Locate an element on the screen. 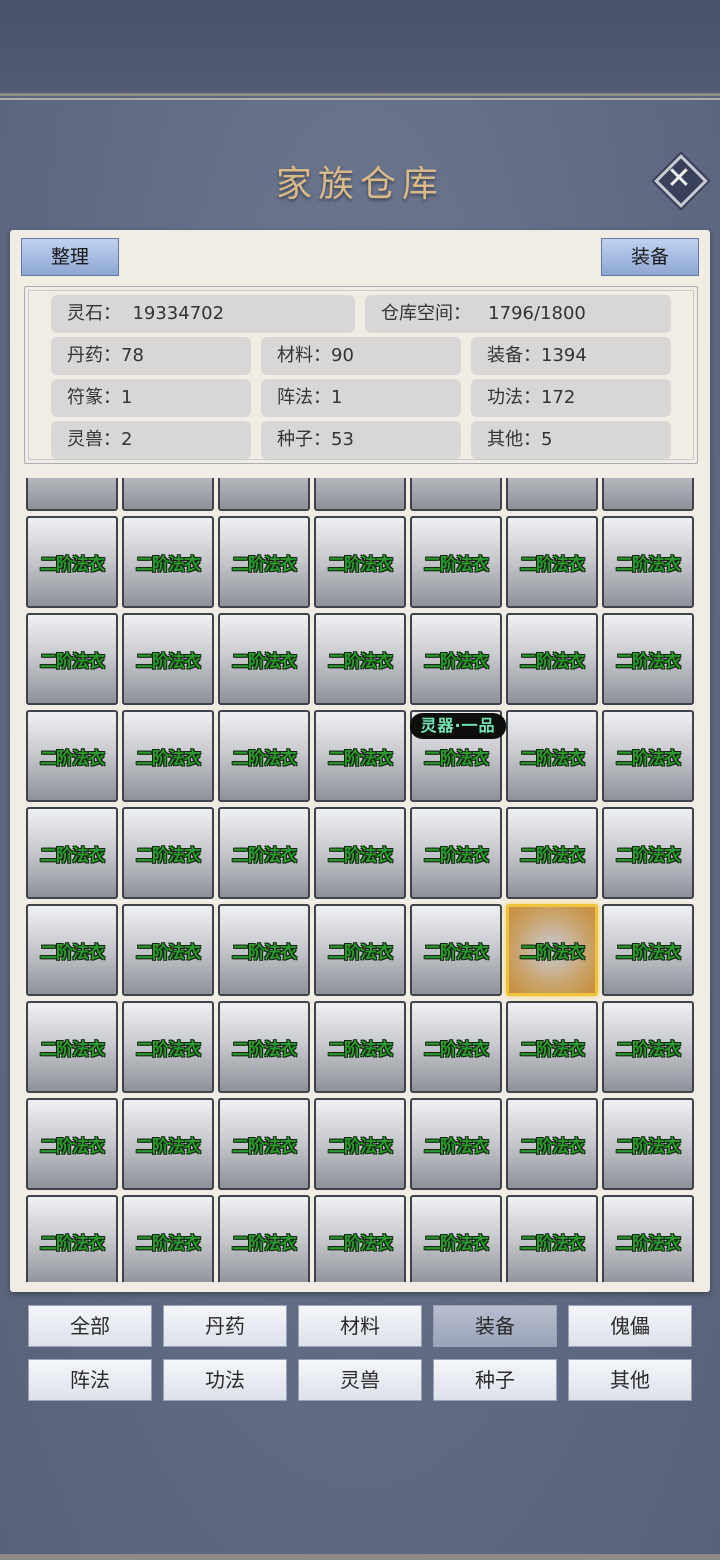 The image size is (720, 1560). filter-button: 全部 is located at coordinates (90, 1326).